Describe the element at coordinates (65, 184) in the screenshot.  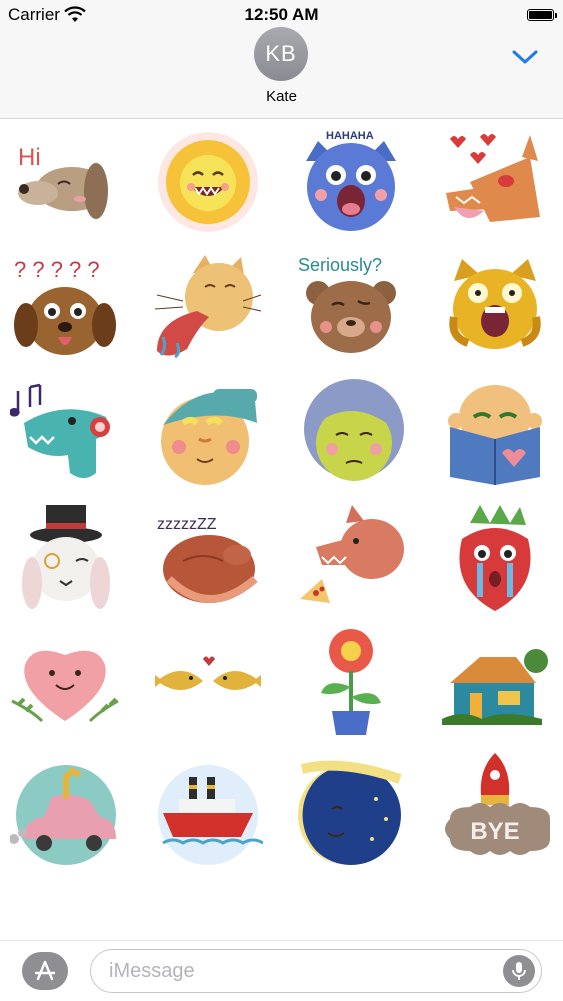
I see `sticker-dog-hi: Hi` at that location.